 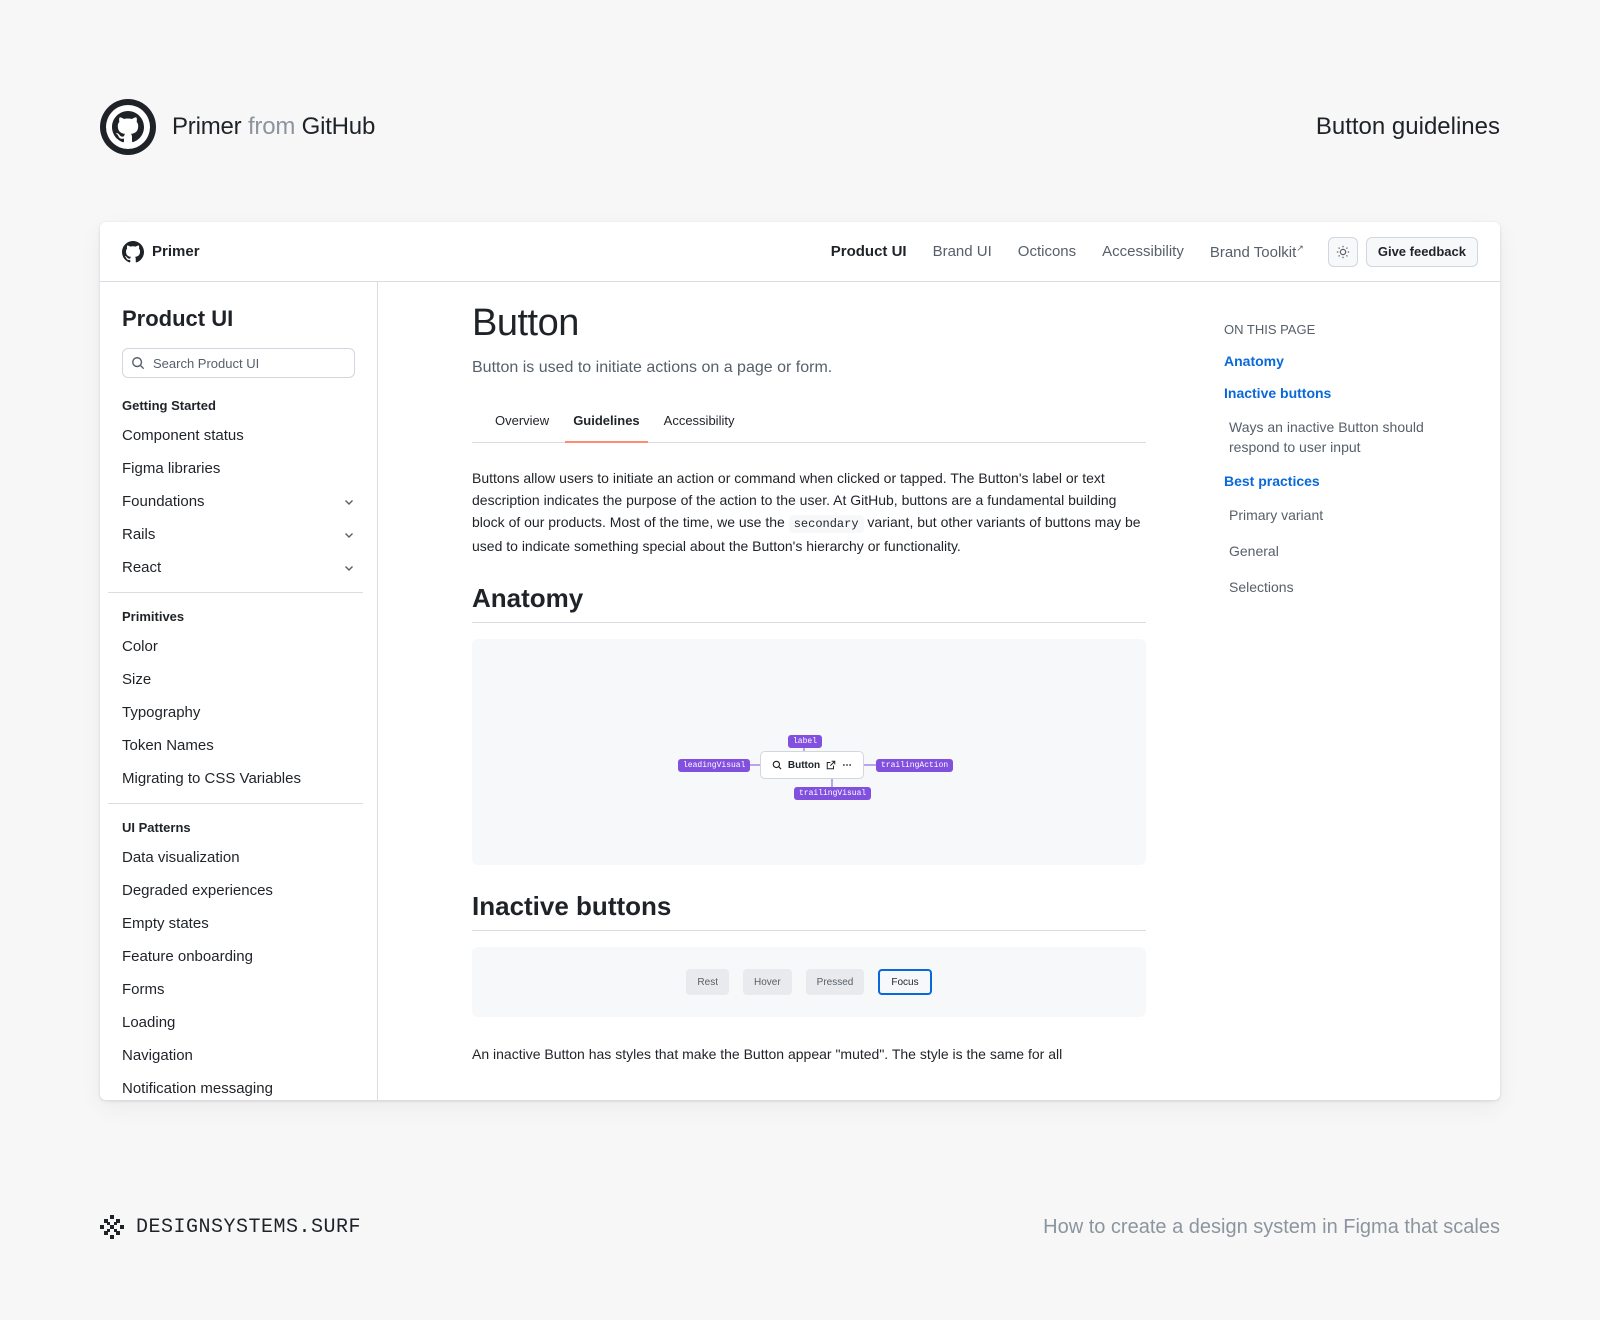 I want to click on tab-bar: Overview Guidelines Accessibility, so click(x=809, y=421).